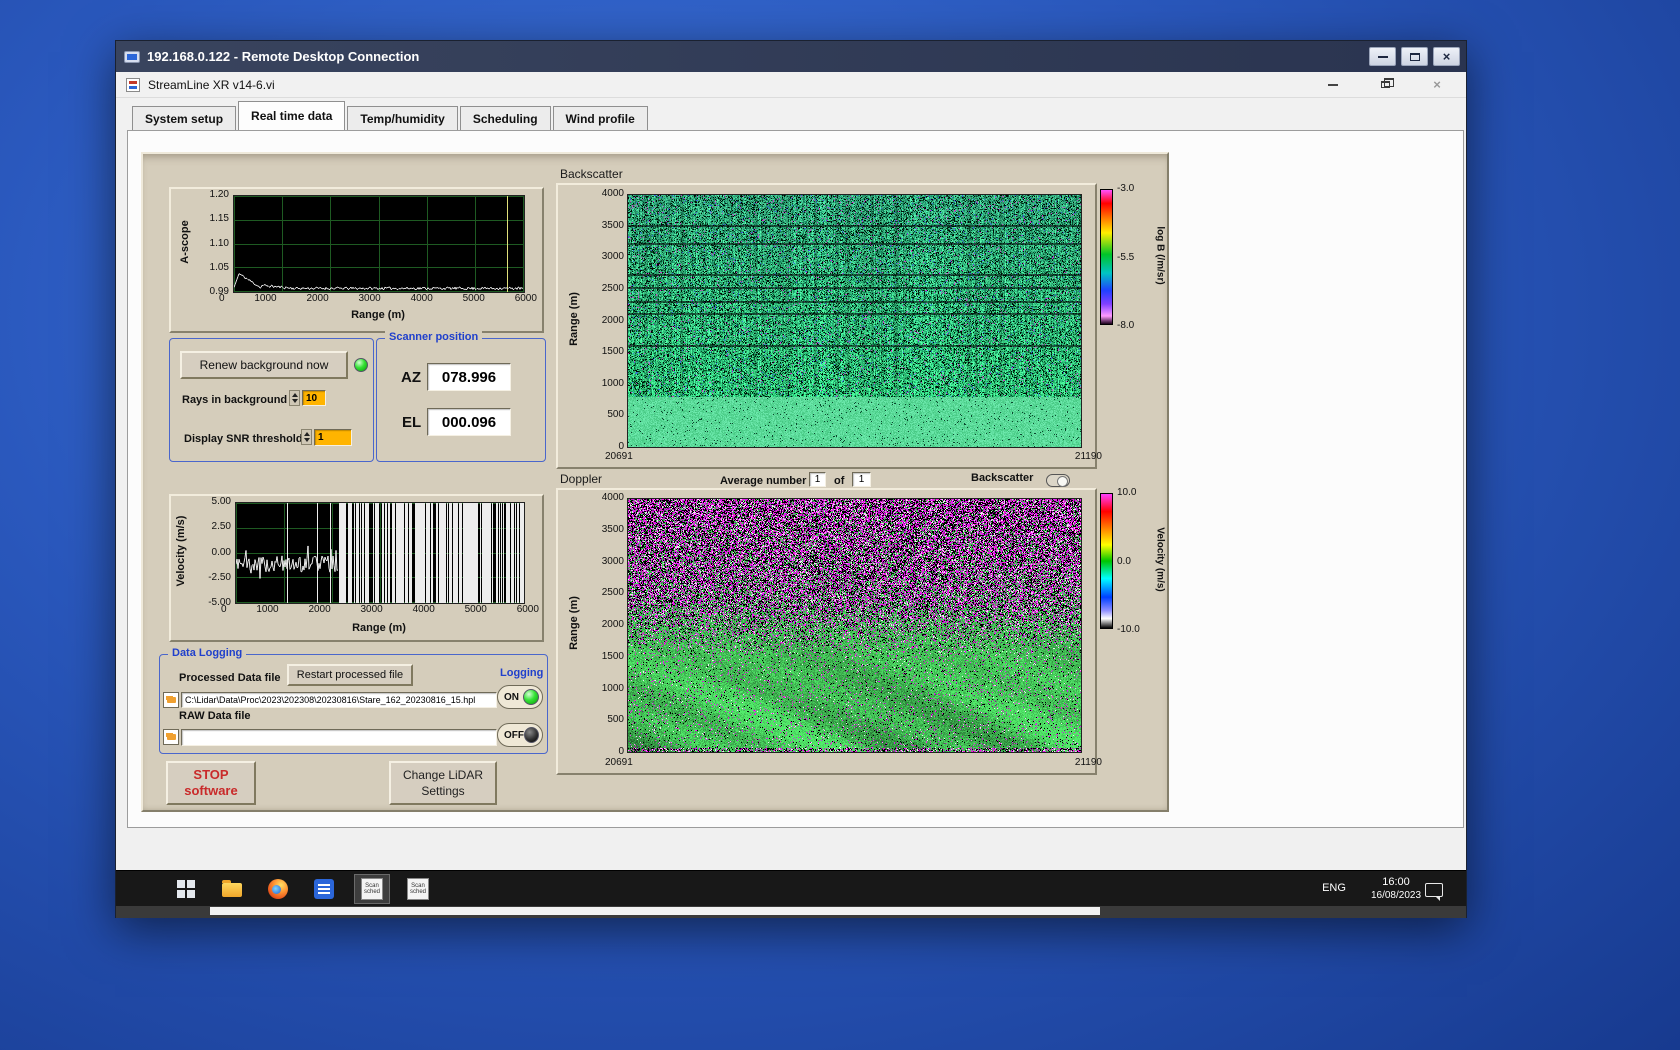 This screenshot has width=1680, height=1050. What do you see at coordinates (612, 193) in the screenshot?
I see `tick-label: 4000` at bounding box center [612, 193].